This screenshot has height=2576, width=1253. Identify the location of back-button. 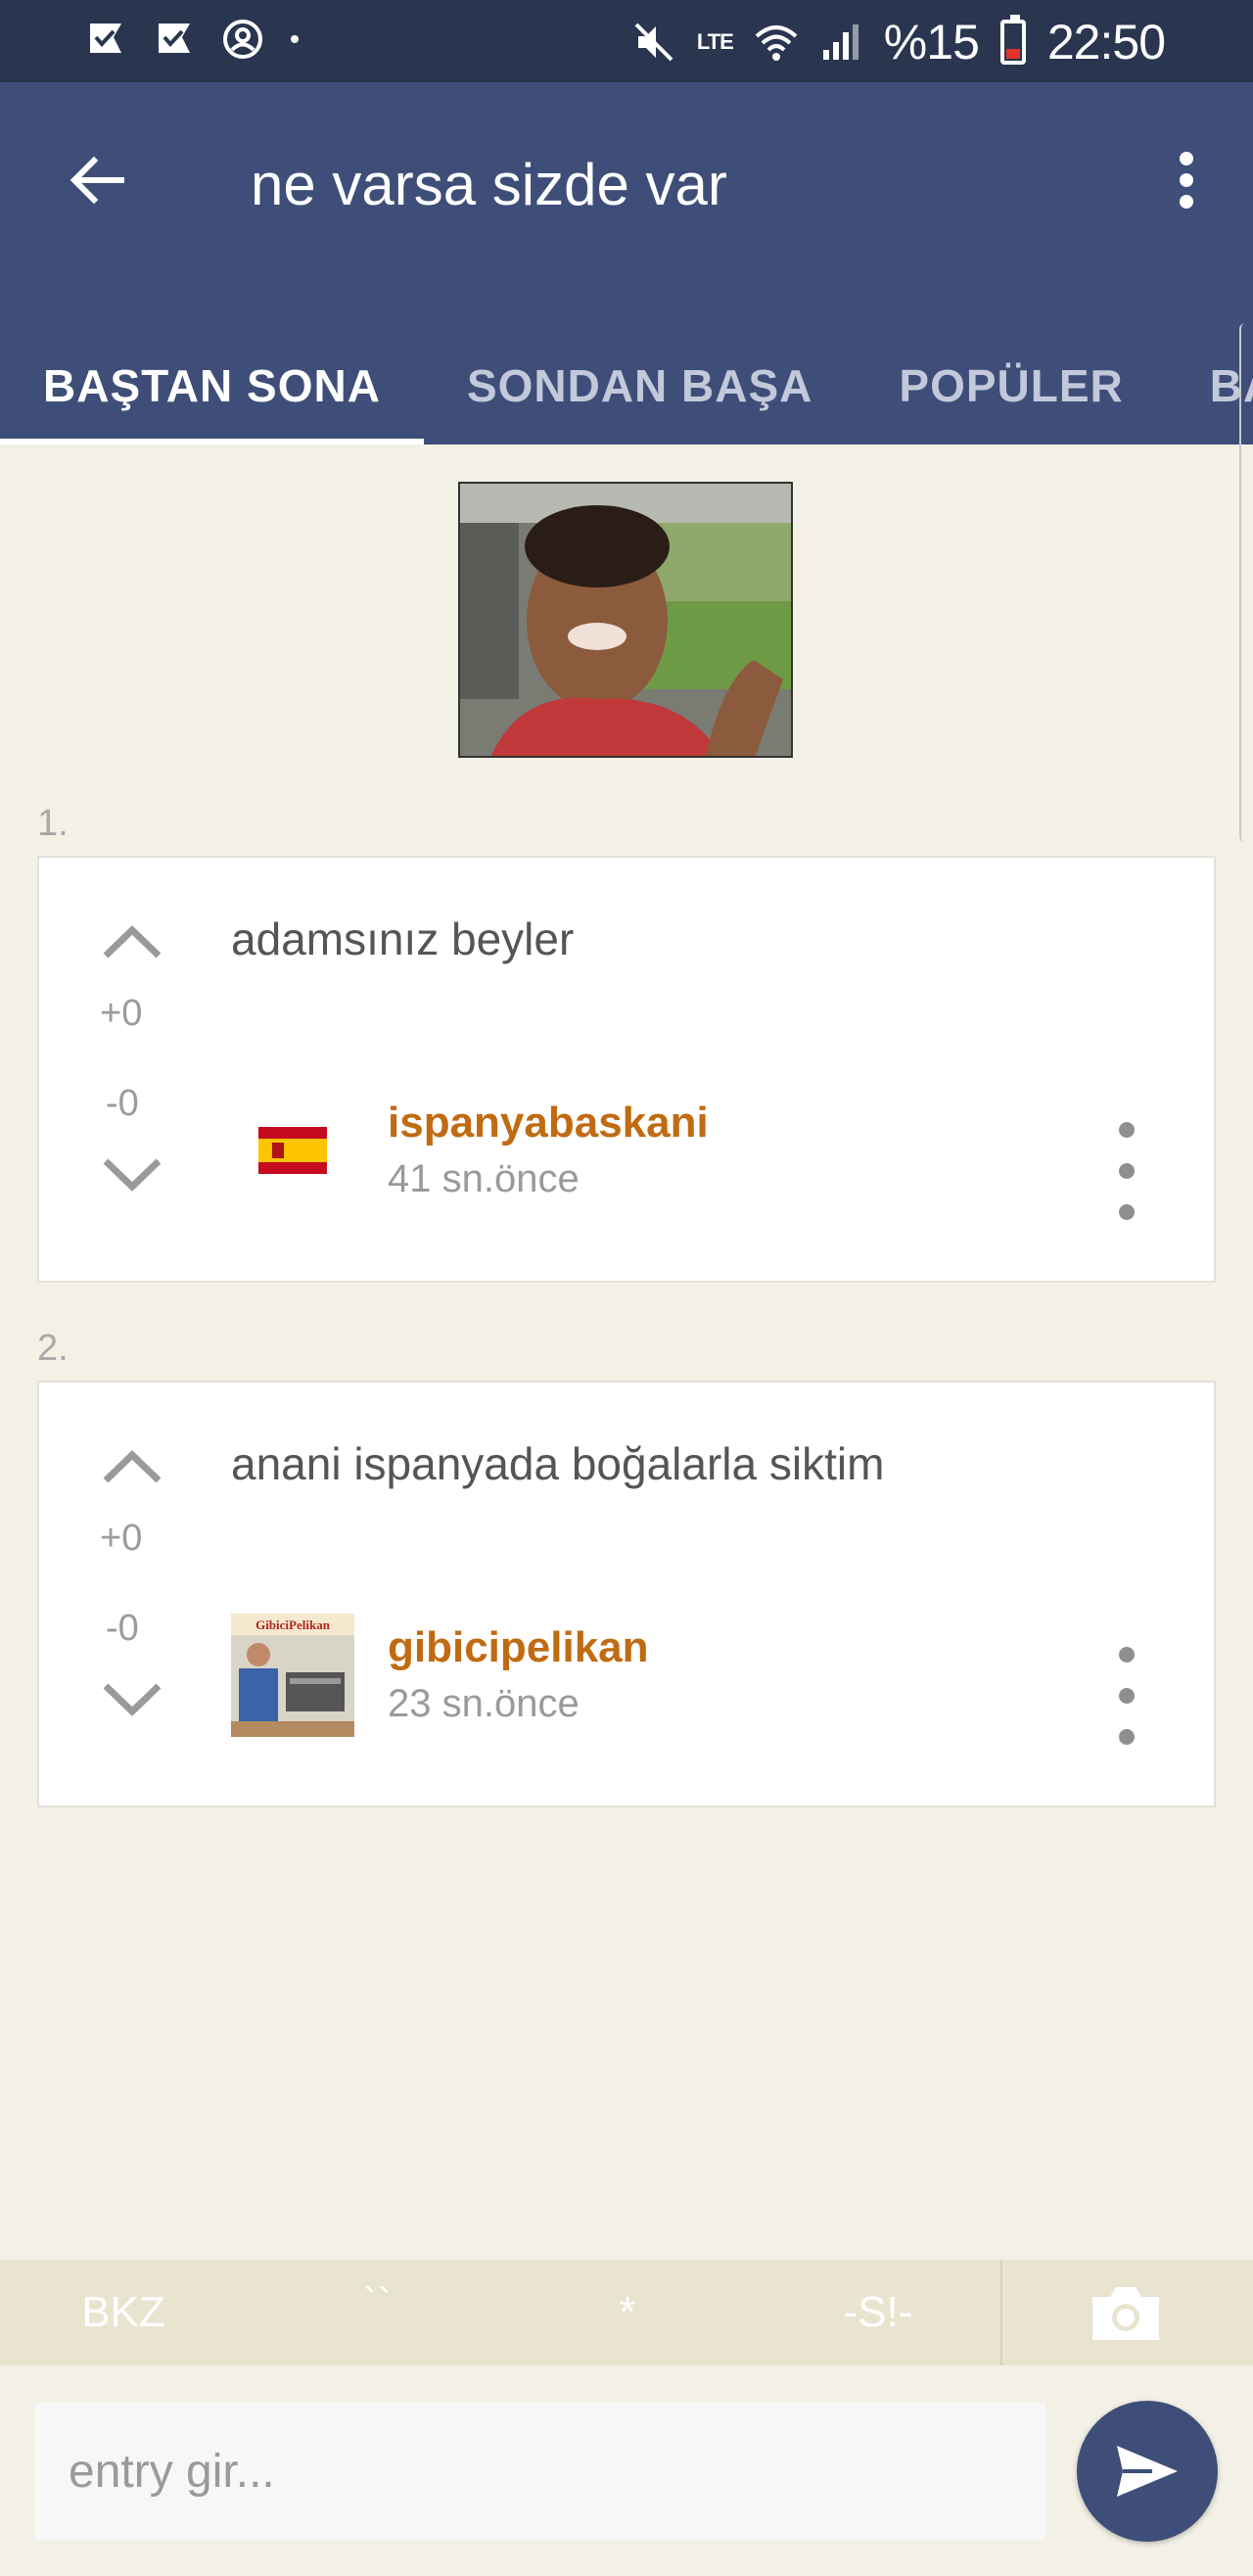
(98, 180).